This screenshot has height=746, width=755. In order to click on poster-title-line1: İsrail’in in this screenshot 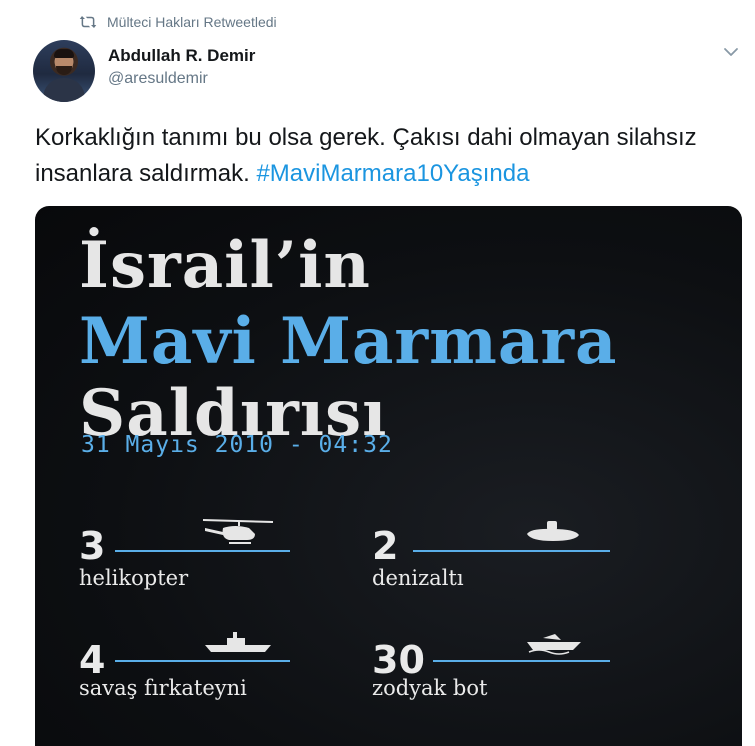, I will do `click(225, 265)`.